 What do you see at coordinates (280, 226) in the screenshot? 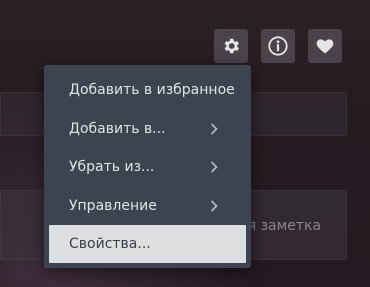
I see `note-placeholder: ая заметка` at bounding box center [280, 226].